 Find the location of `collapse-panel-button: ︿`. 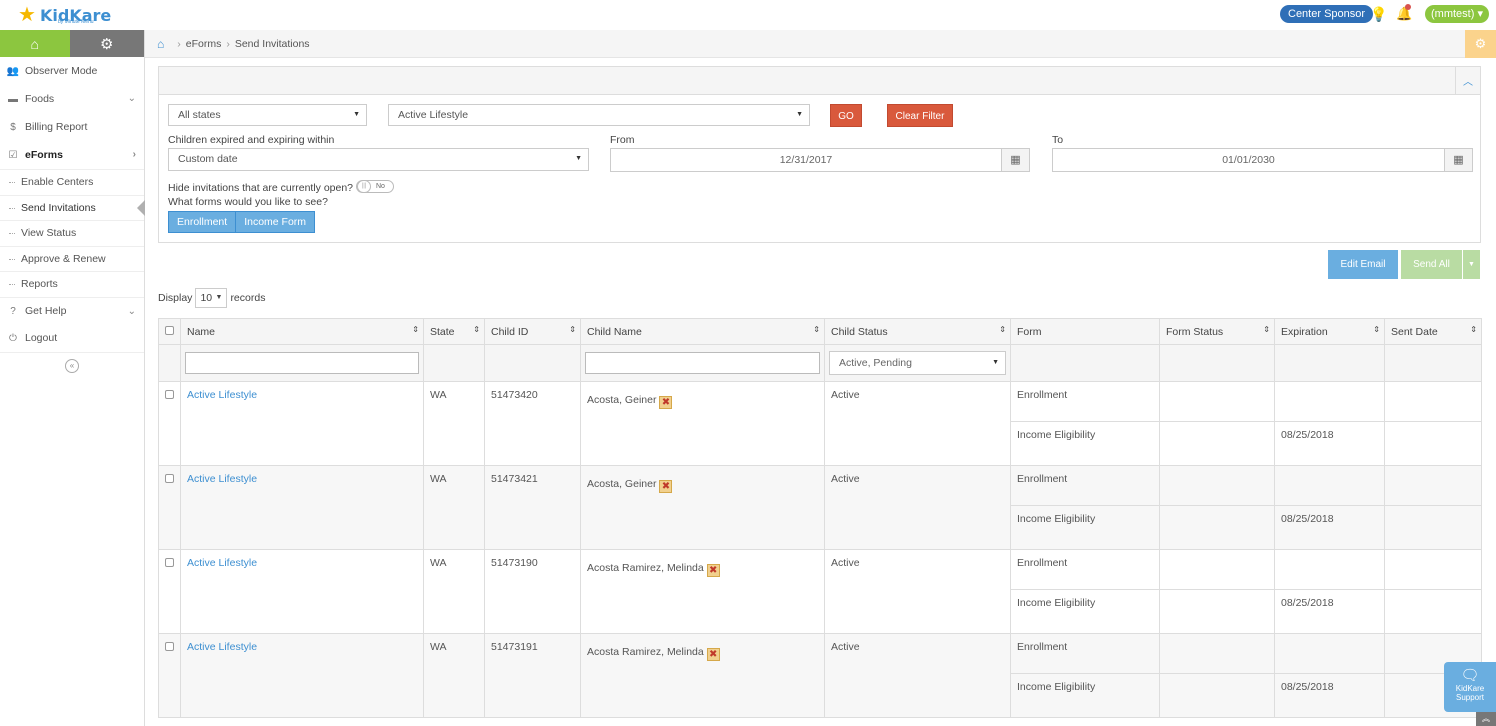

collapse-panel-button: ︿ is located at coordinates (1467, 80).